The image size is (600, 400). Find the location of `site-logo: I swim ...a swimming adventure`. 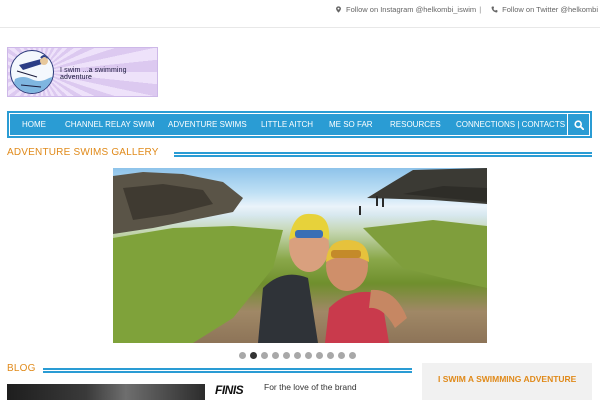

site-logo: I swim ...a swimming adventure is located at coordinates (82, 72).